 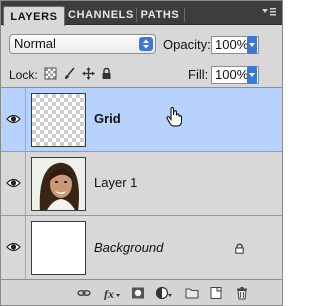 I want to click on tab-layers: LAYERS, so click(x=34, y=16).